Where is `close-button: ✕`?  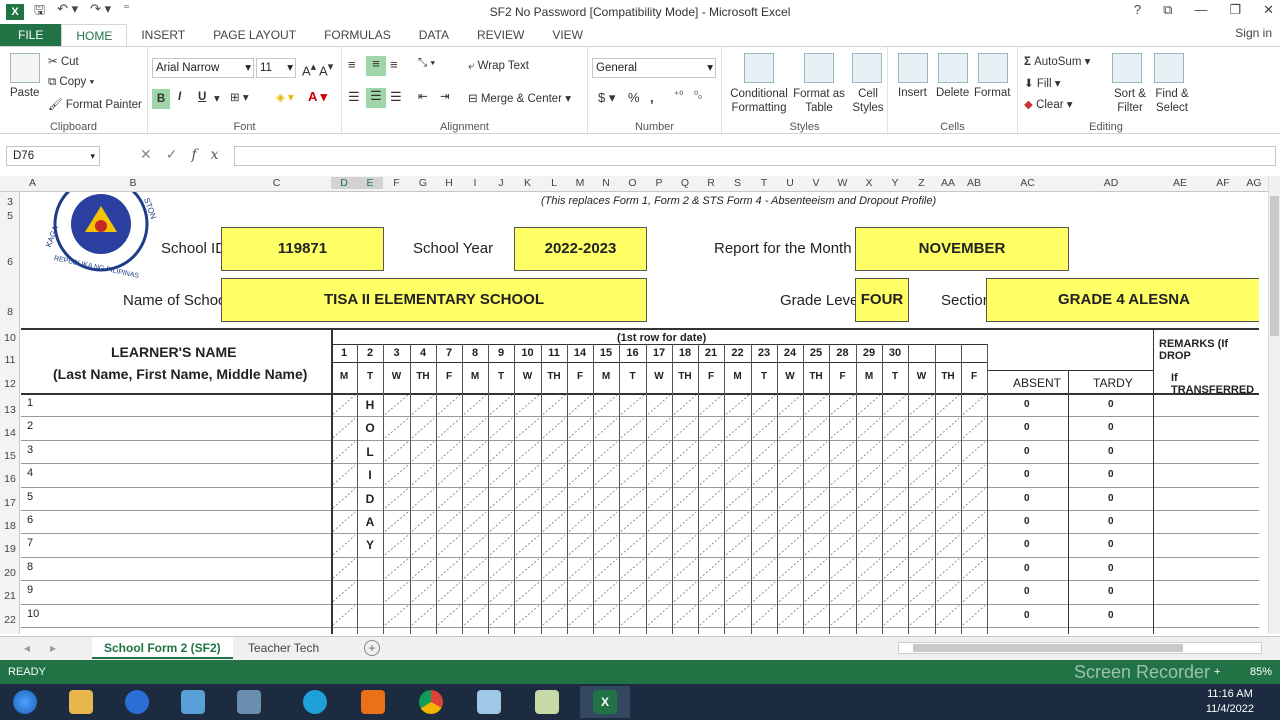
close-button: ✕ is located at coordinates (1268, 10).